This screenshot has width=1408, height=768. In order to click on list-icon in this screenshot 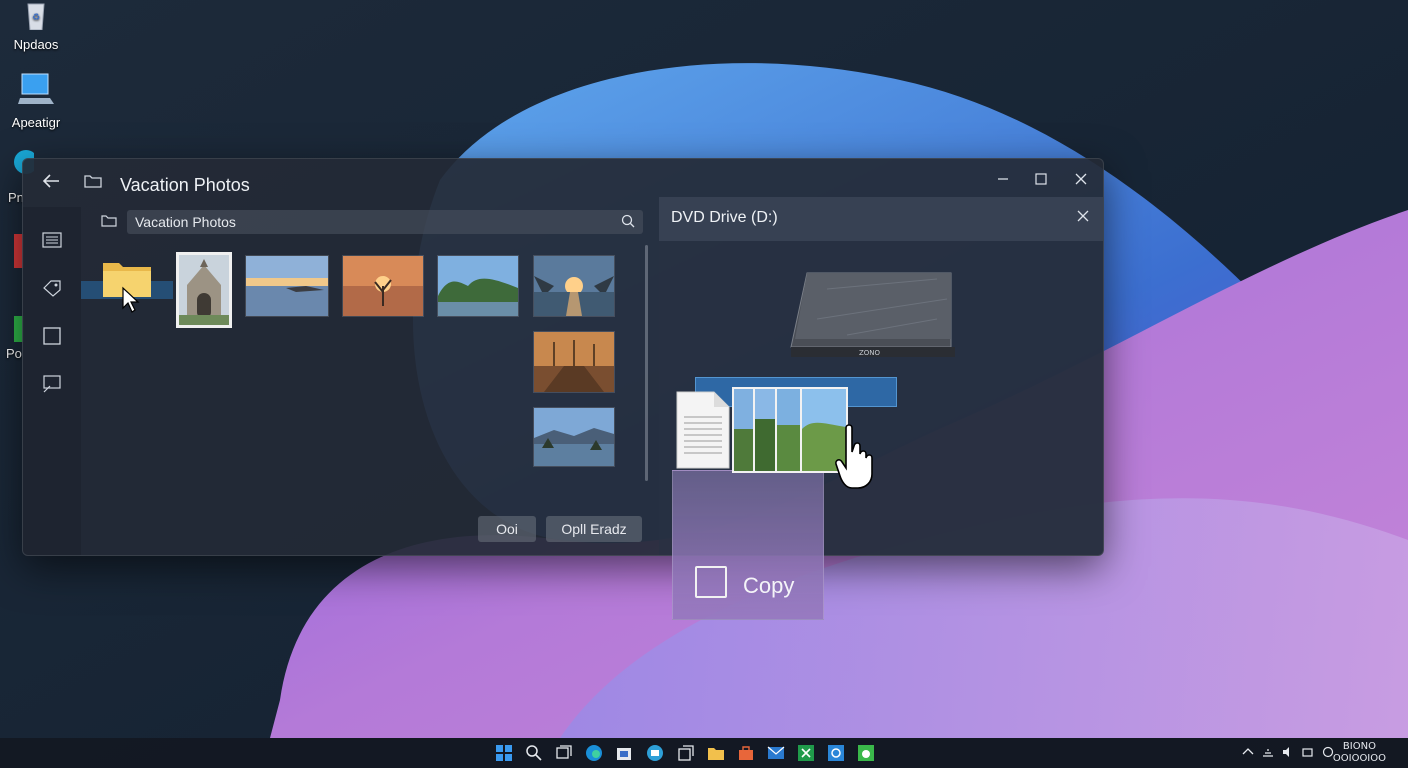, I will do `click(52, 240)`.